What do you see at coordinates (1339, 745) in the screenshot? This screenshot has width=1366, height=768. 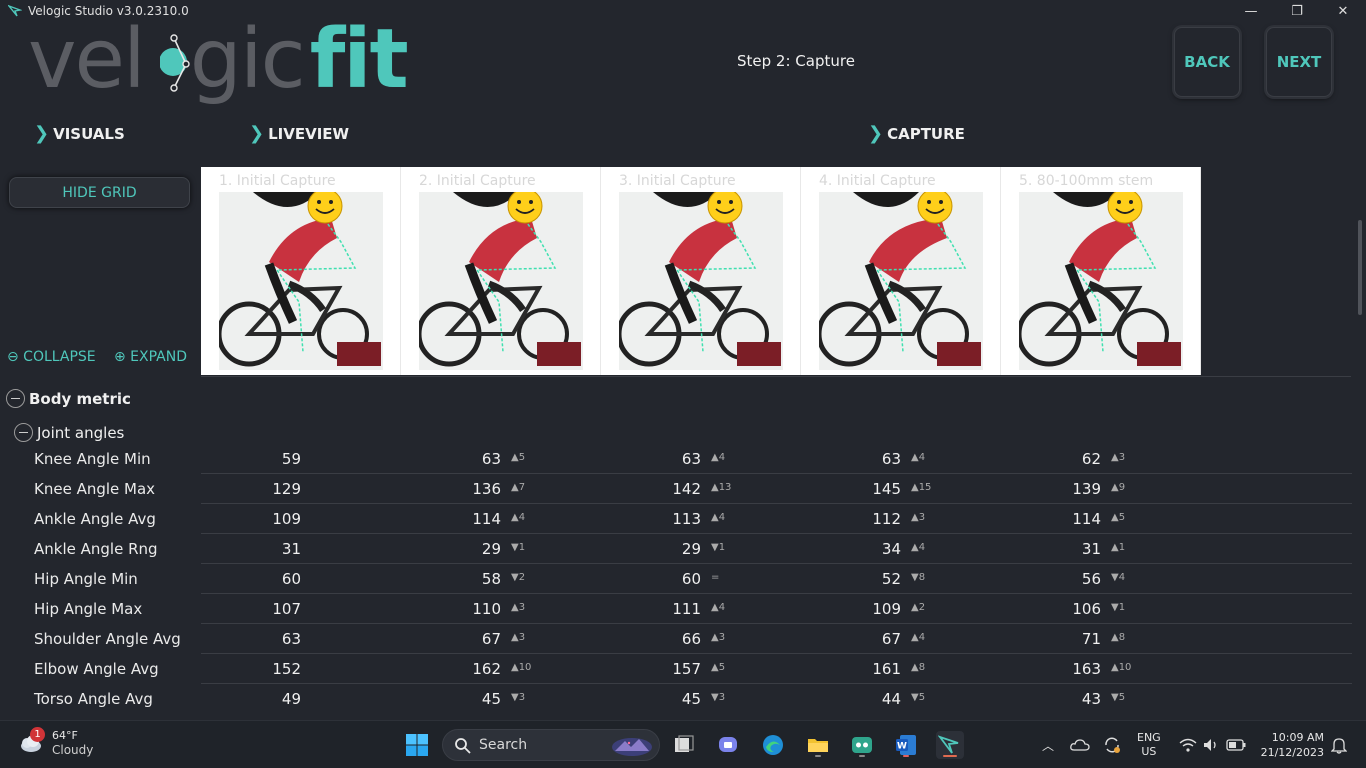 I see `notifications-button` at bounding box center [1339, 745].